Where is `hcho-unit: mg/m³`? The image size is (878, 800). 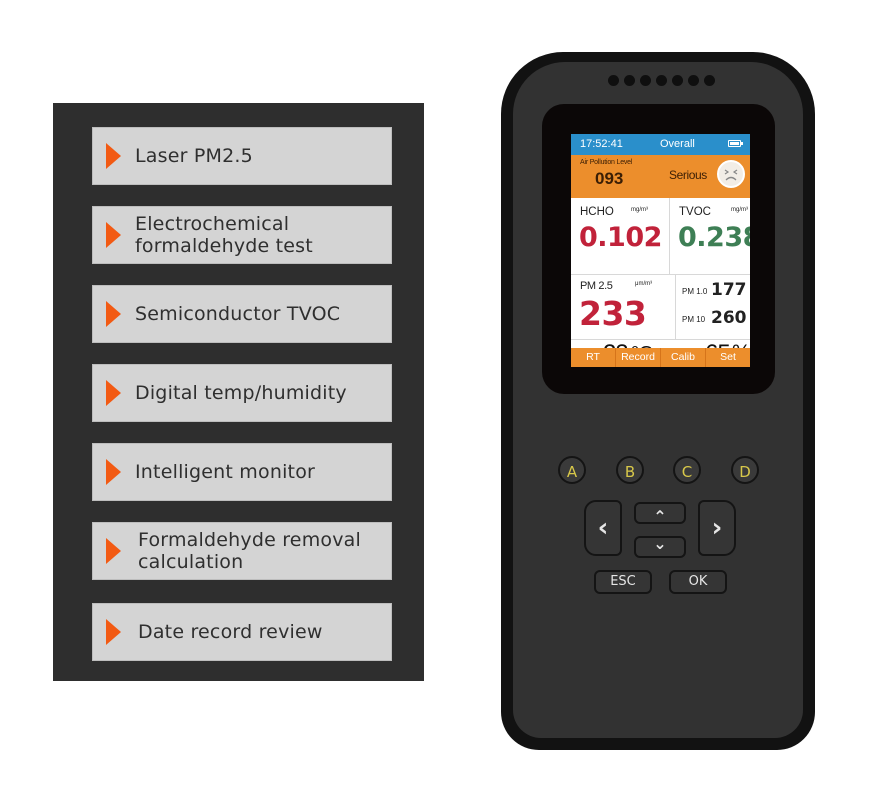 hcho-unit: mg/m³ is located at coordinates (639, 210).